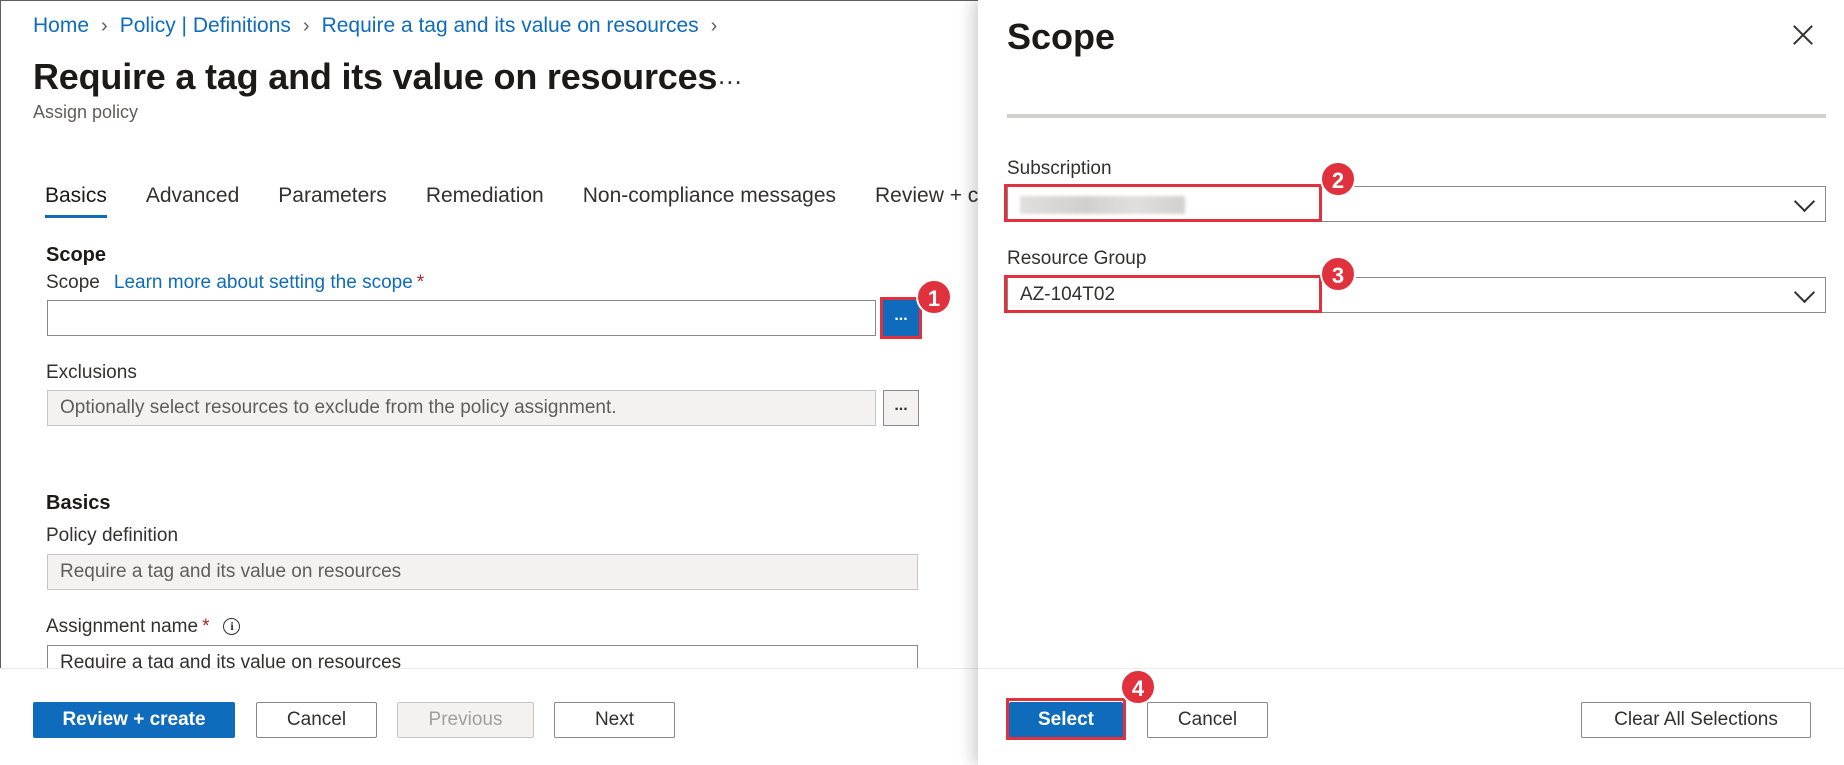 This screenshot has height=765, width=1844. I want to click on page-subtitle: Assign policy, so click(86, 112).